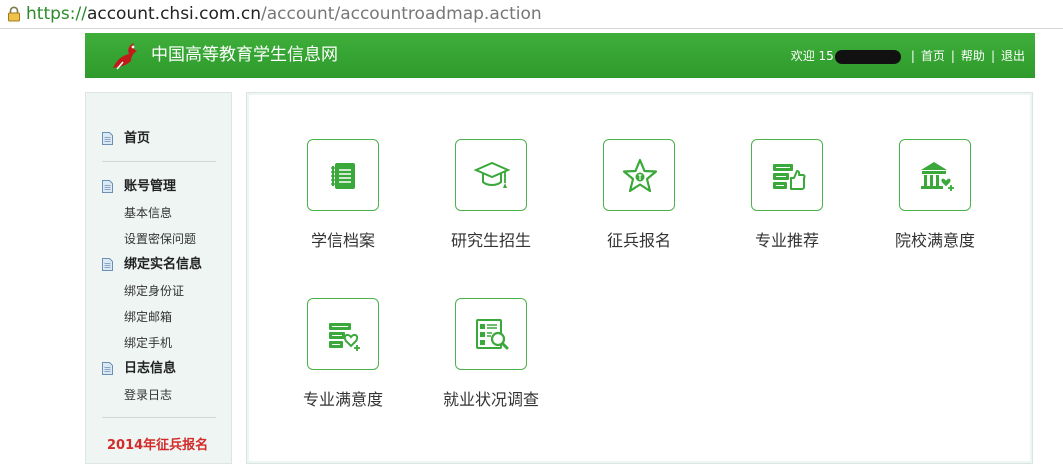 This screenshot has height=464, width=1063. I want to click on tile-school-satisfaction: 院校满意度, so click(935, 204).